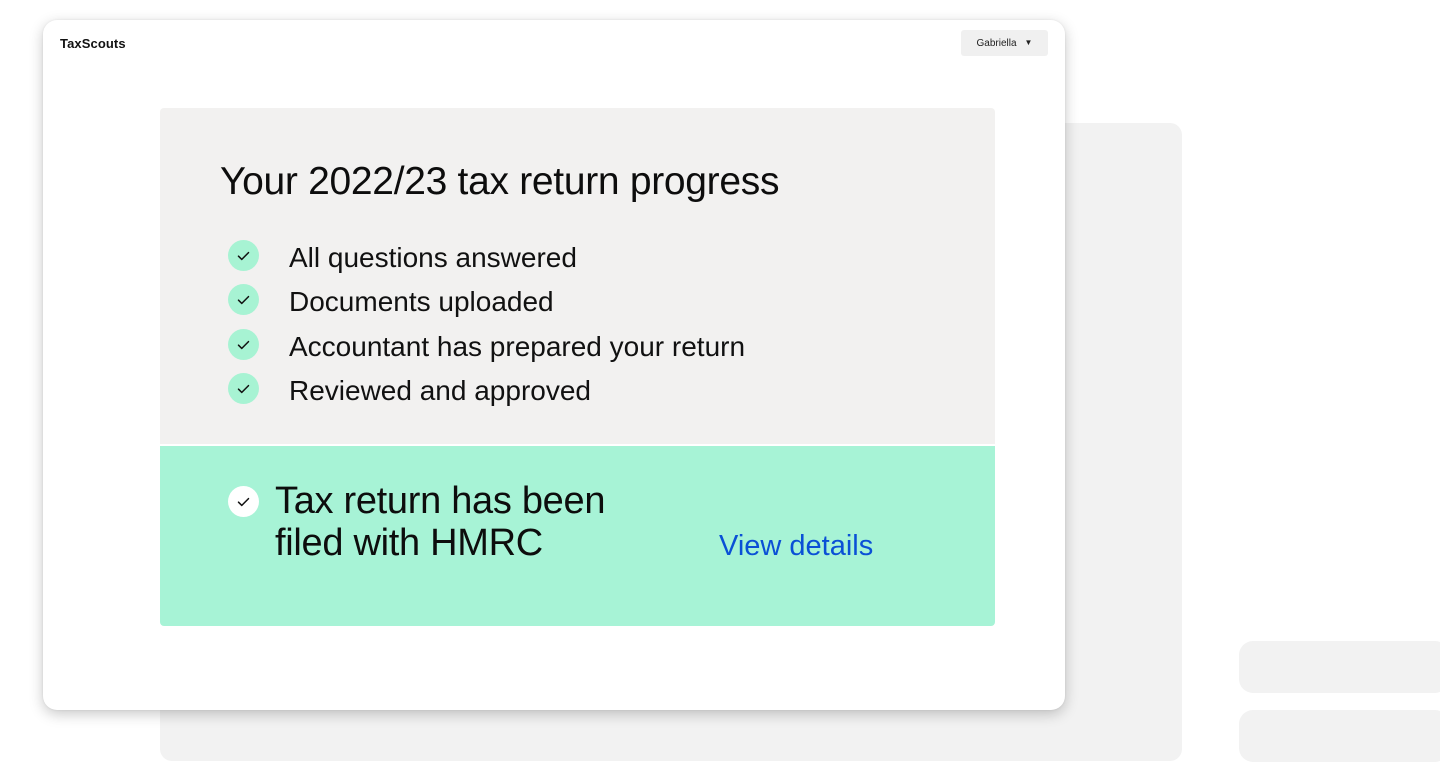  Describe the element at coordinates (440, 390) in the screenshot. I see `progress-step-label: Reviewed and approved` at that location.